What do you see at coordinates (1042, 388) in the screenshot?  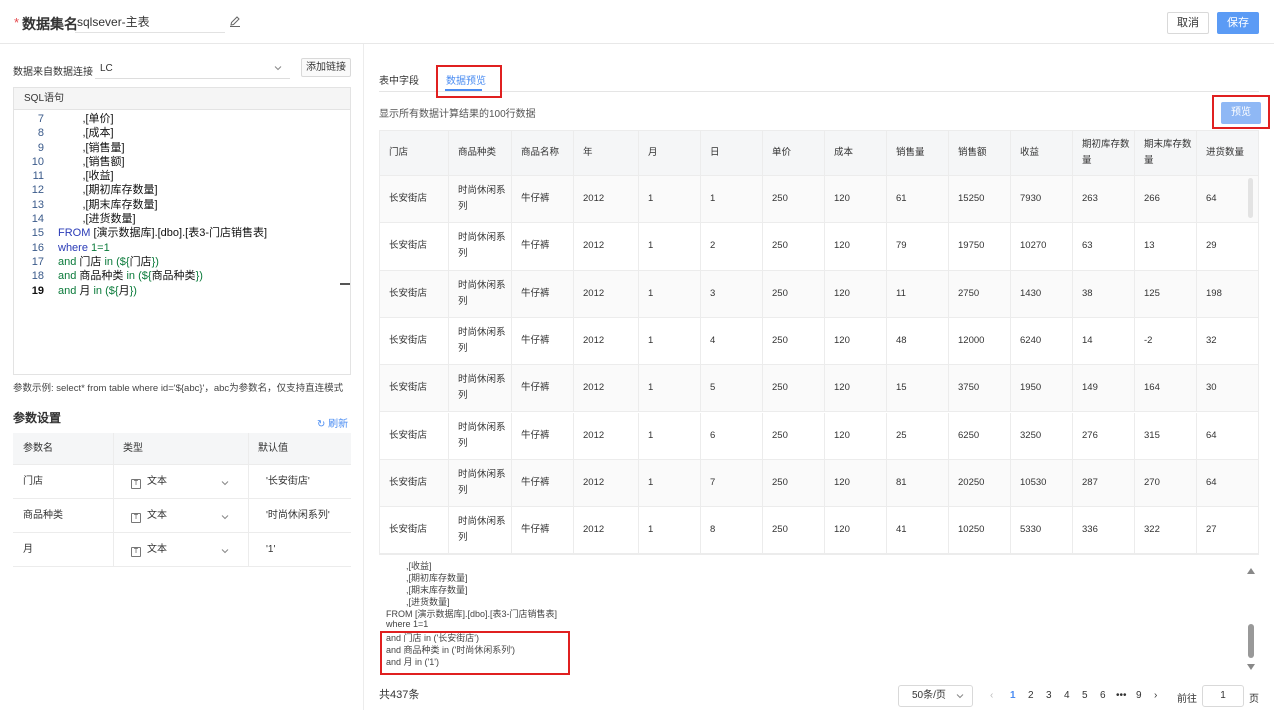 I see `table-cell: 1950` at bounding box center [1042, 388].